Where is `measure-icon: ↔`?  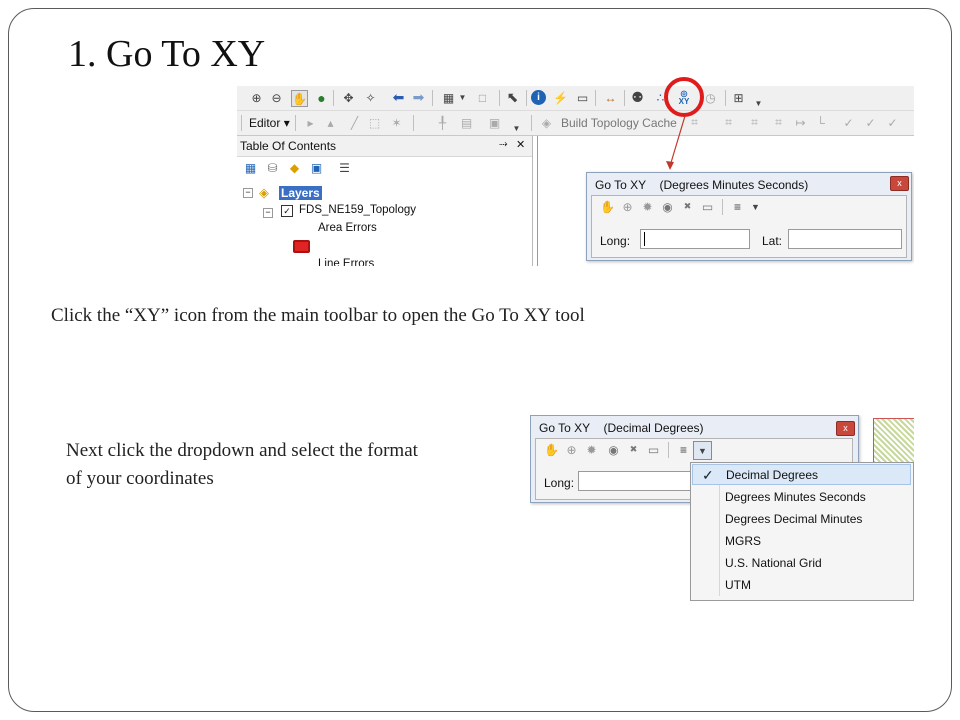
measure-icon: ↔ is located at coordinates (610, 97).